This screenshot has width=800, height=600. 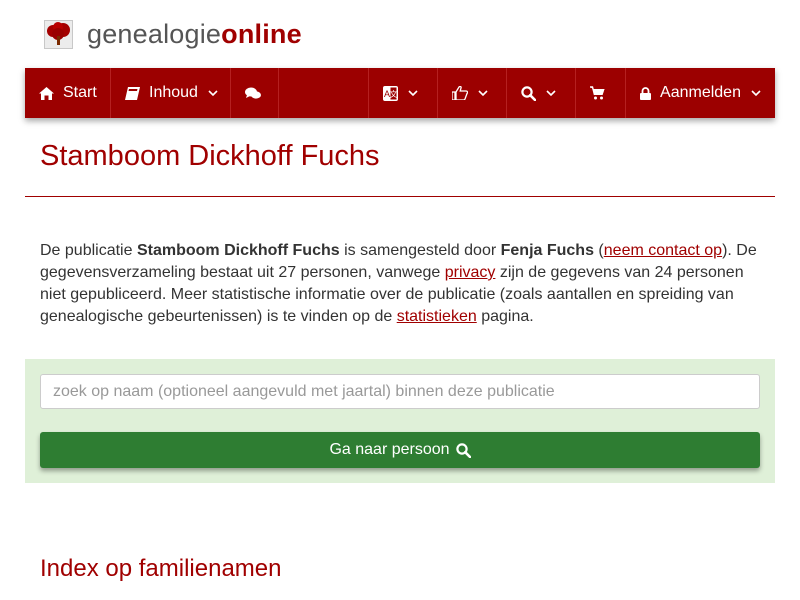 I want to click on nav-start: Start, so click(x=68, y=93).